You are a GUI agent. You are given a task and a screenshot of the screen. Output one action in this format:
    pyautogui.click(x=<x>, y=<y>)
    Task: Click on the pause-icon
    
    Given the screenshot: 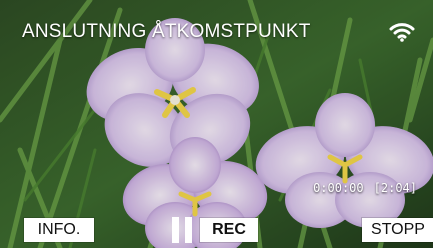 What is the action you would take?
    pyautogui.click(x=182, y=230)
    